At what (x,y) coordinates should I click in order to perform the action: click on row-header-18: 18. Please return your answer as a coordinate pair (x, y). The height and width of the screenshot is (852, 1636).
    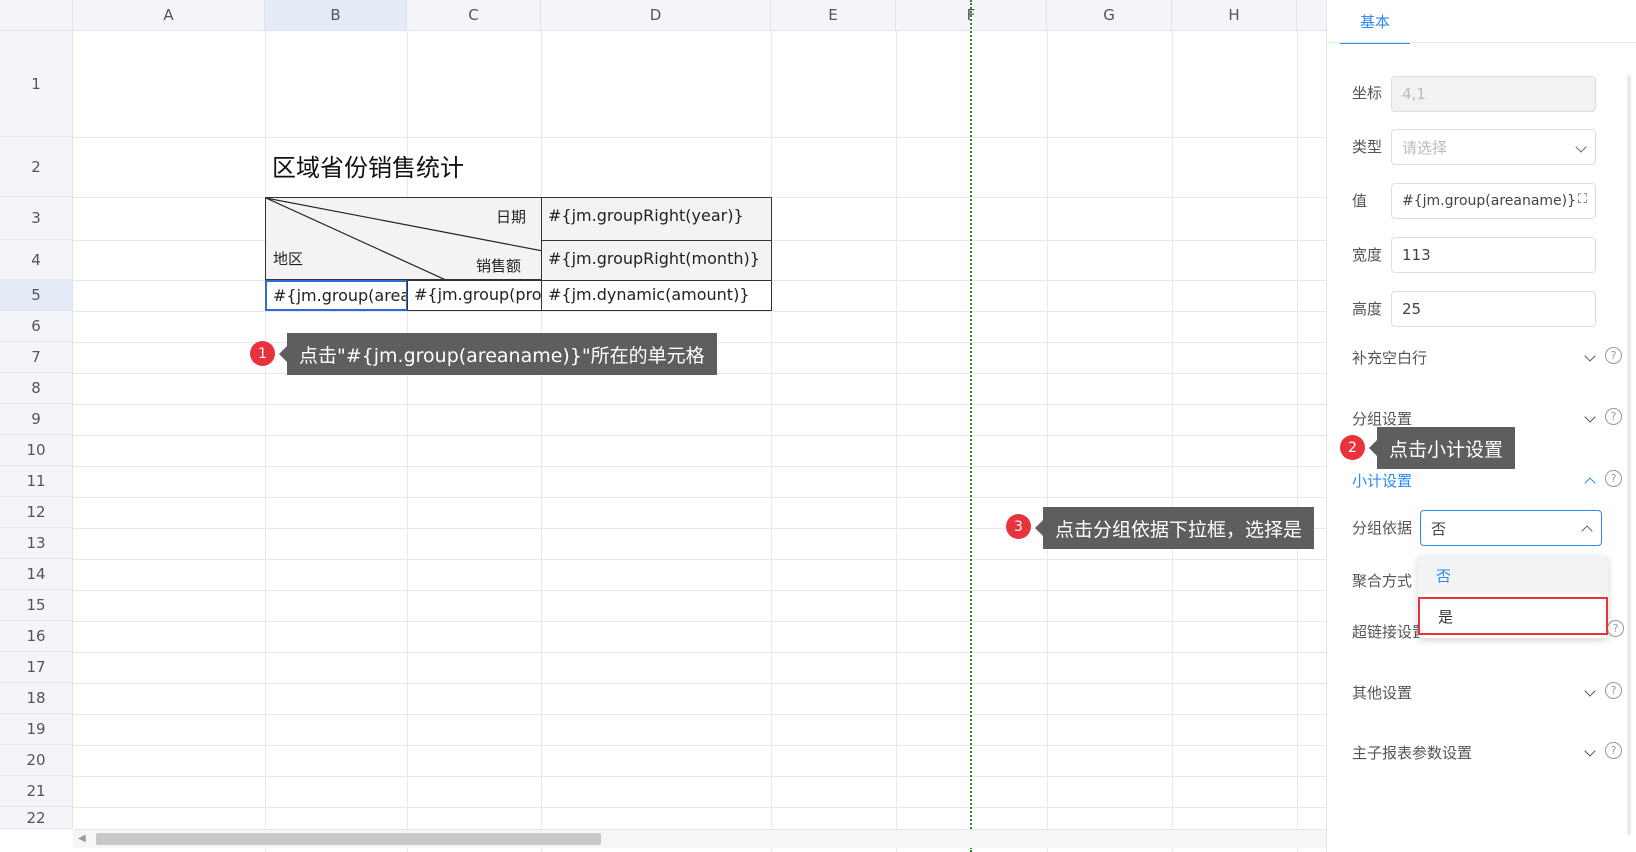
    Looking at the image, I should click on (36, 698).